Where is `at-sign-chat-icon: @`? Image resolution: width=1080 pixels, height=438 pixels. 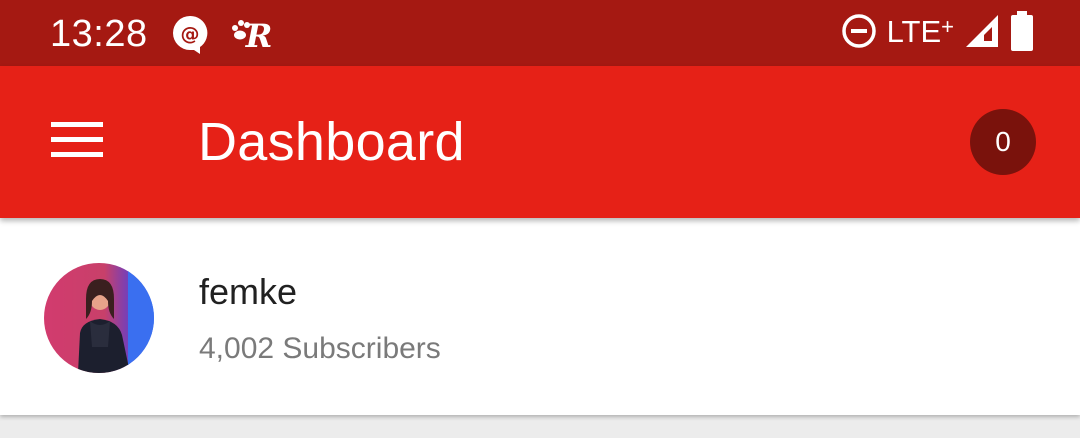 at-sign-chat-icon: @ is located at coordinates (190, 34).